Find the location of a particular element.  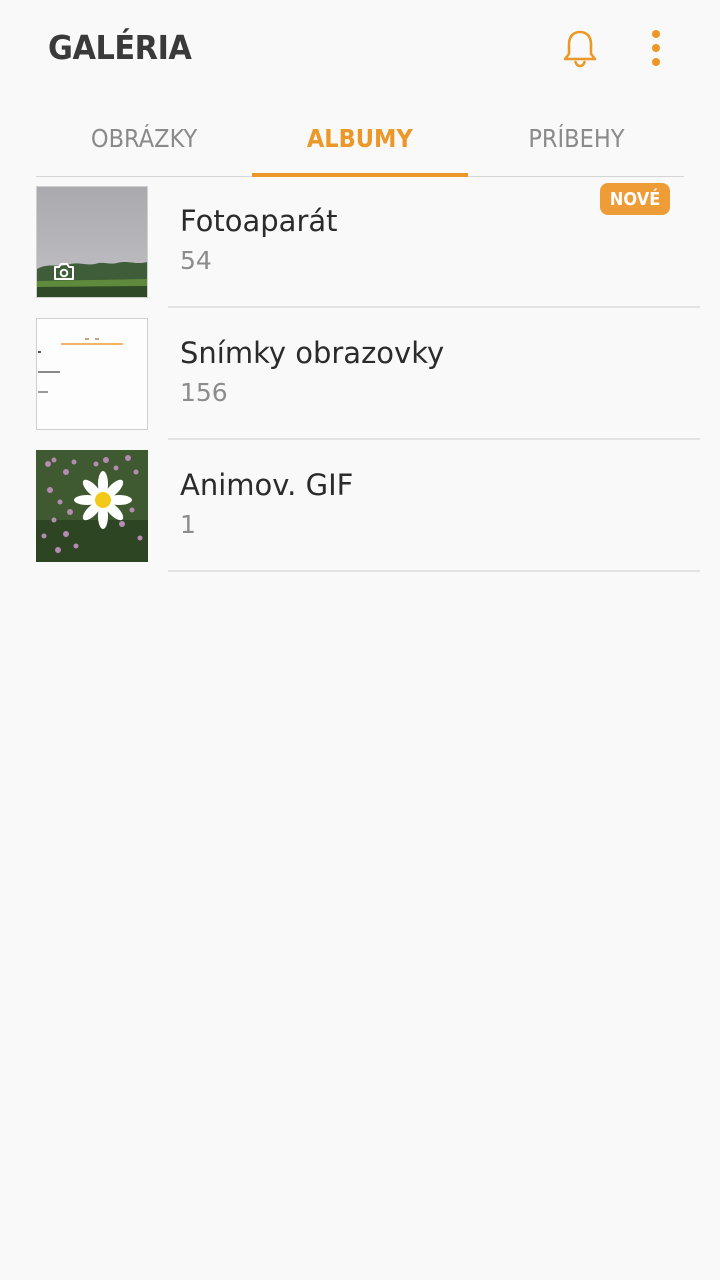

badge-label: NOVÉ is located at coordinates (635, 199).